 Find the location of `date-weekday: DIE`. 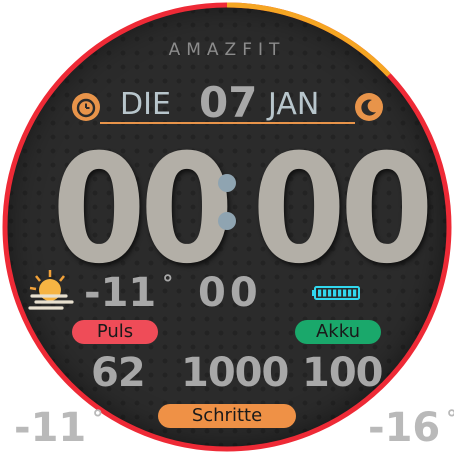

date-weekday: DIE is located at coordinates (145, 104).